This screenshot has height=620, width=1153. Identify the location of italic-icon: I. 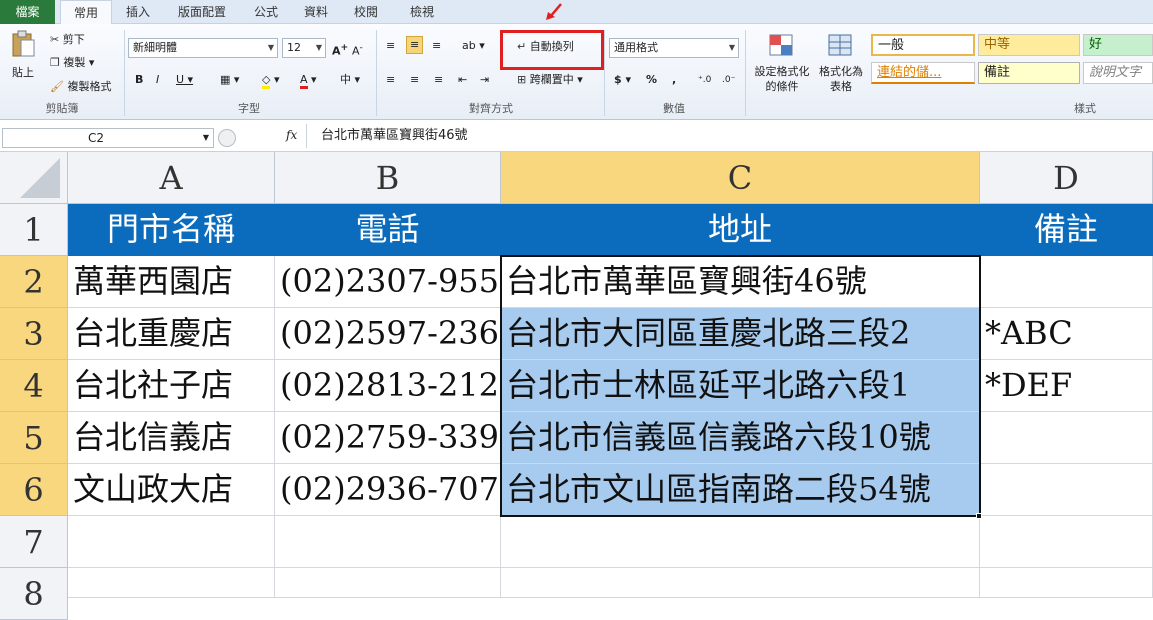
(157, 80).